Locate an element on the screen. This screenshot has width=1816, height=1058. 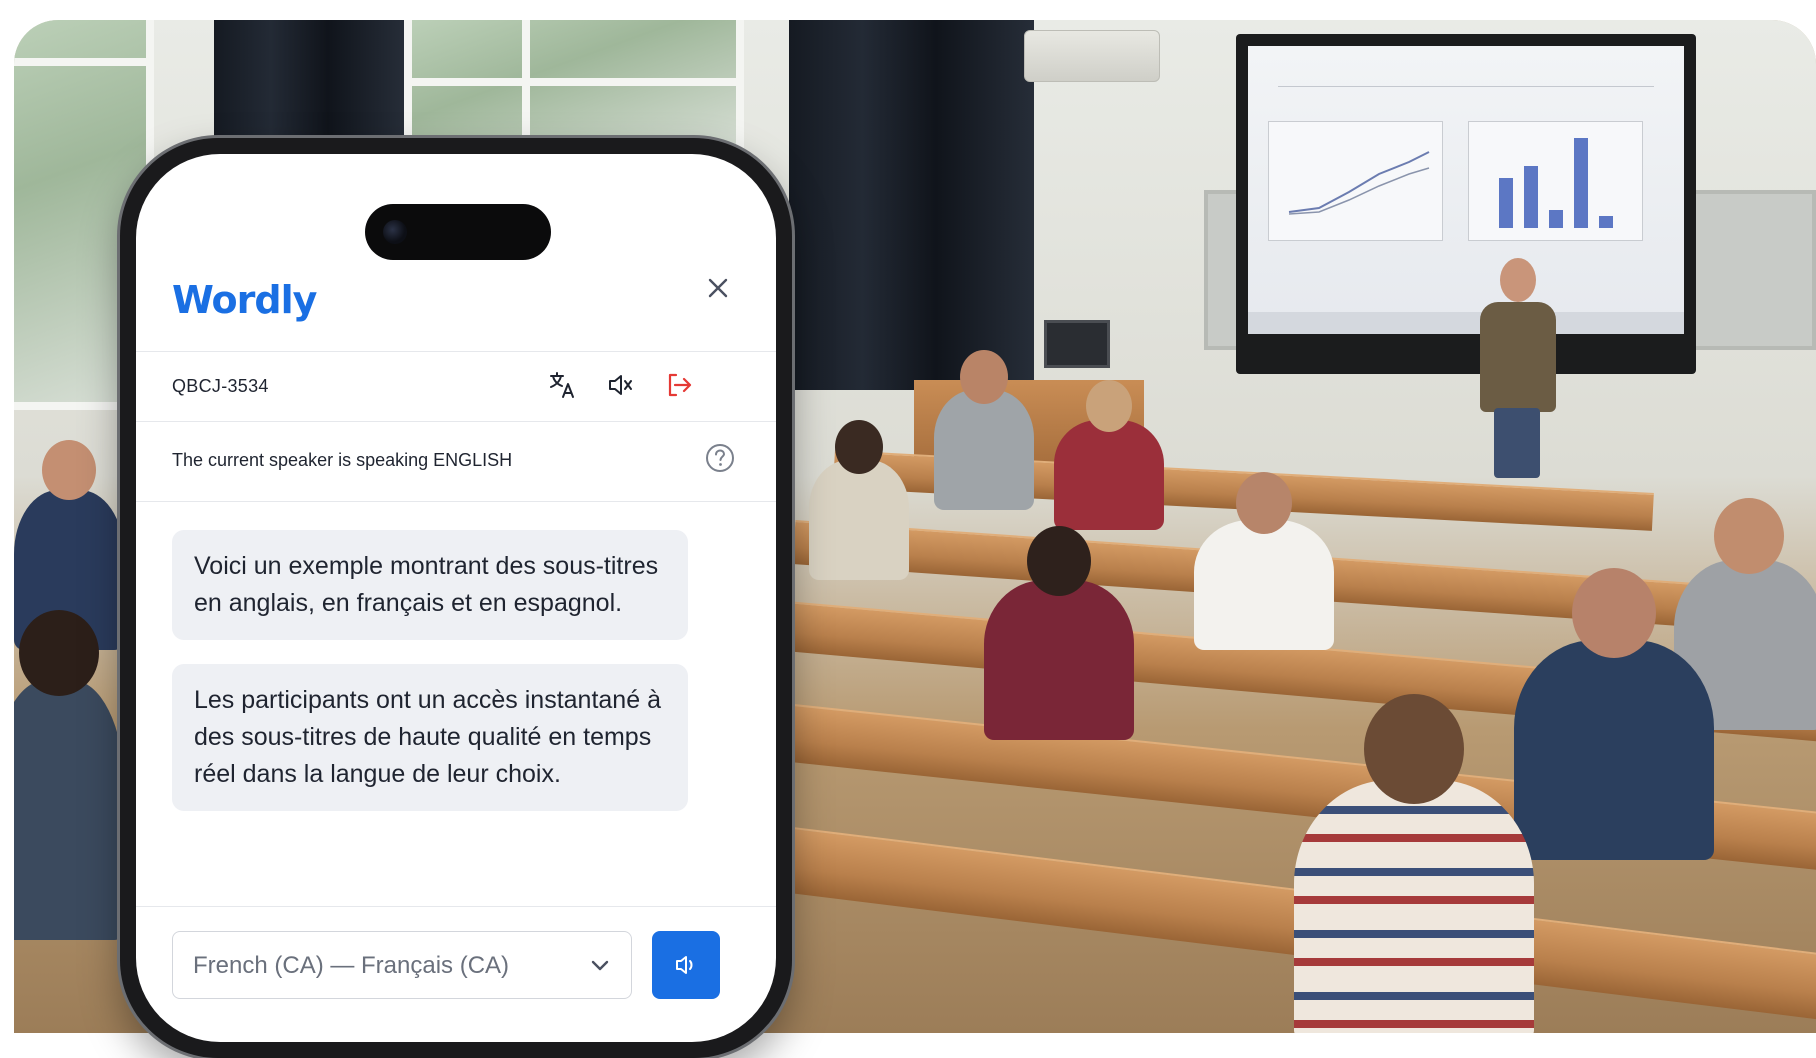
app-header: Wordly is located at coordinates (456, 295).